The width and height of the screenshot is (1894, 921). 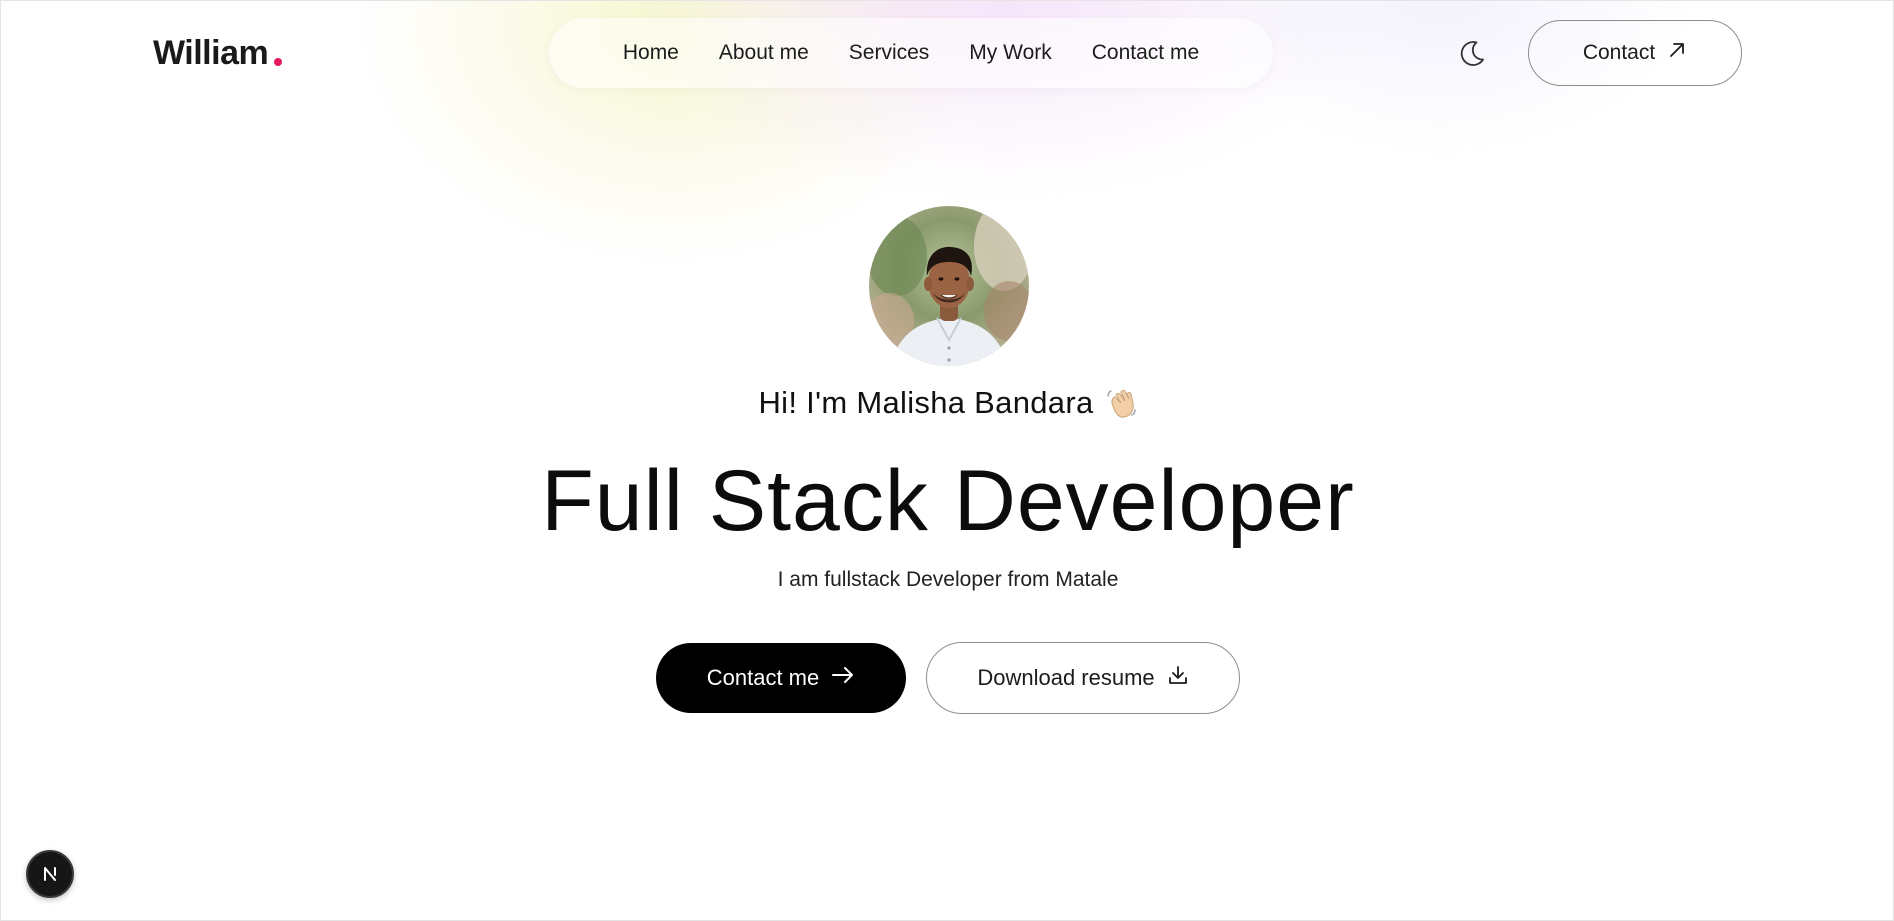 I want to click on profile-photo, so click(x=949, y=286).